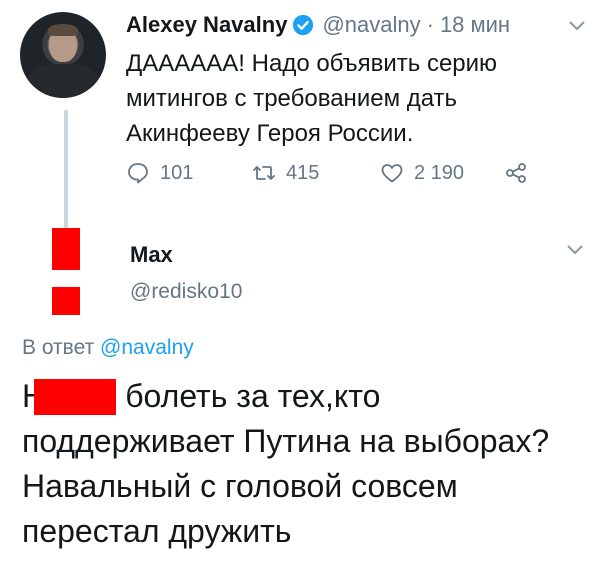 The image size is (600, 569). I want to click on retweet-count: 415, so click(303, 172).